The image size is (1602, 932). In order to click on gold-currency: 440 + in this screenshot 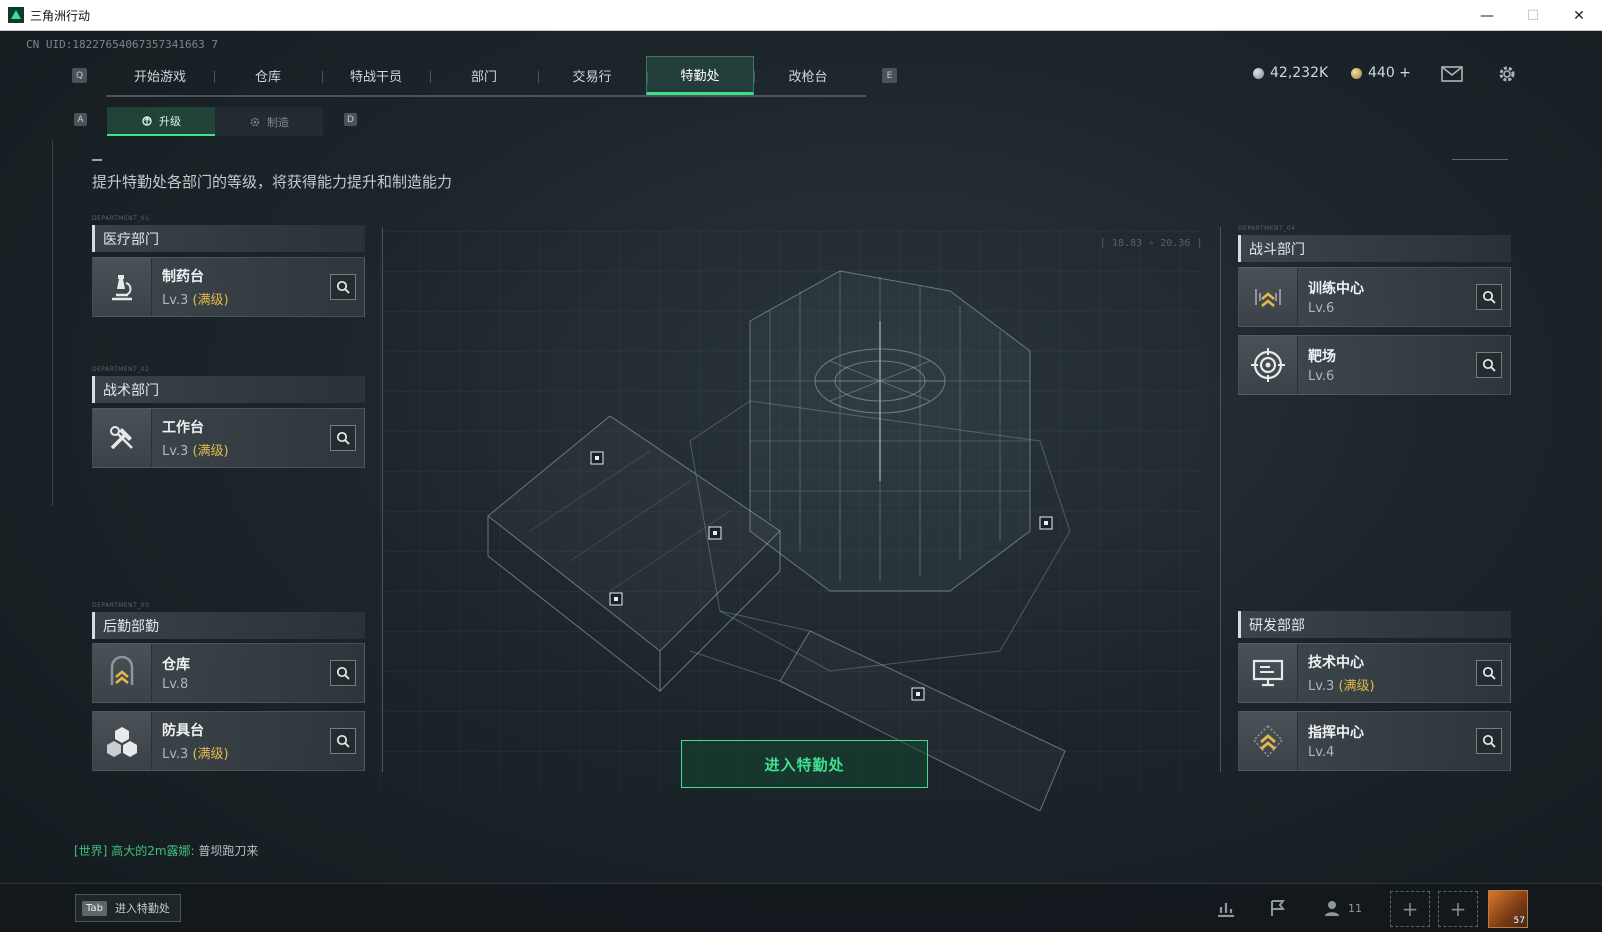, I will do `click(1381, 73)`.